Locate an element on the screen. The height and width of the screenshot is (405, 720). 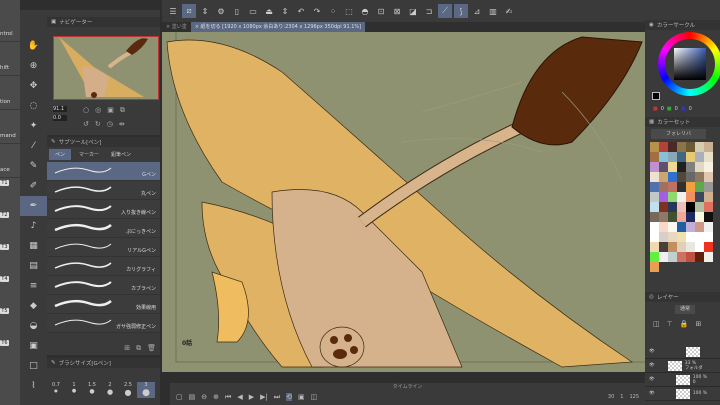
rotate-right-icon: ↻ is located at coordinates (98, 124).